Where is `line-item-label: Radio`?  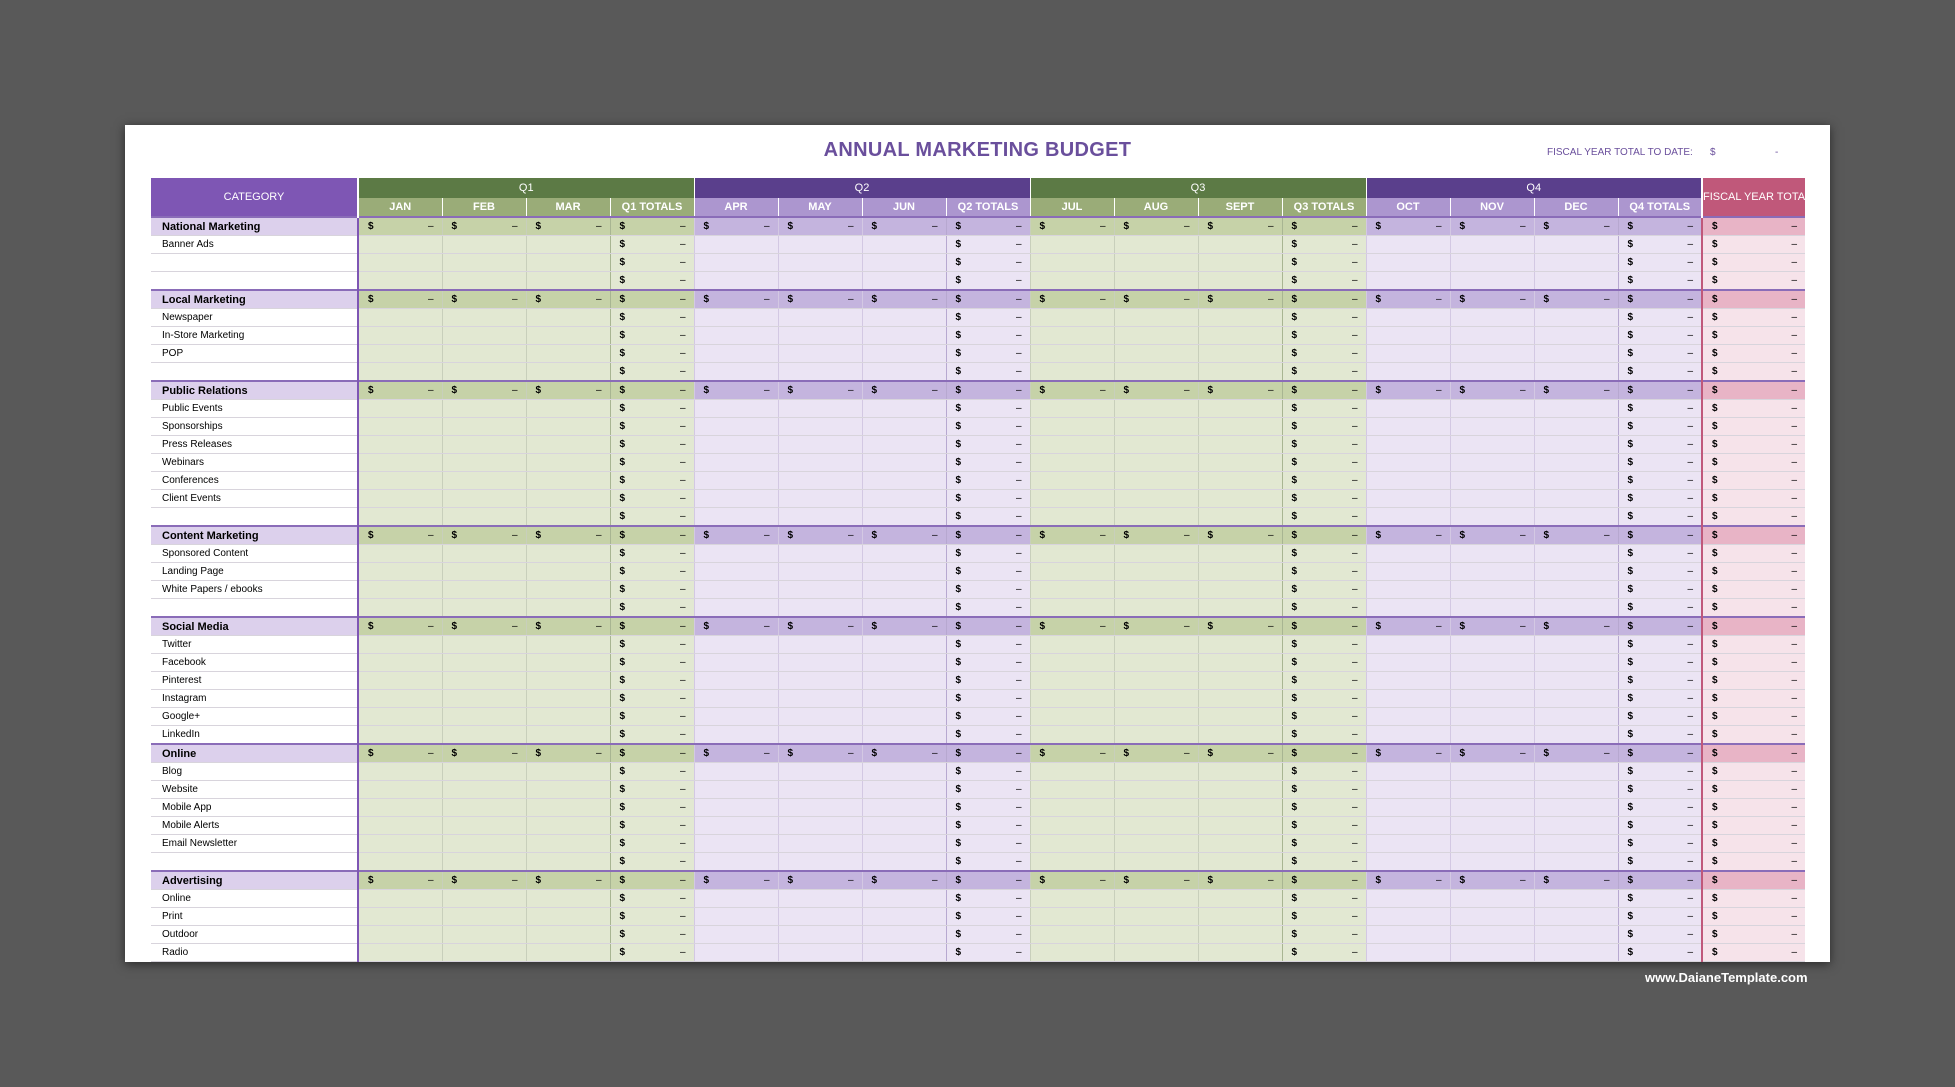 line-item-label: Radio is located at coordinates (255, 952).